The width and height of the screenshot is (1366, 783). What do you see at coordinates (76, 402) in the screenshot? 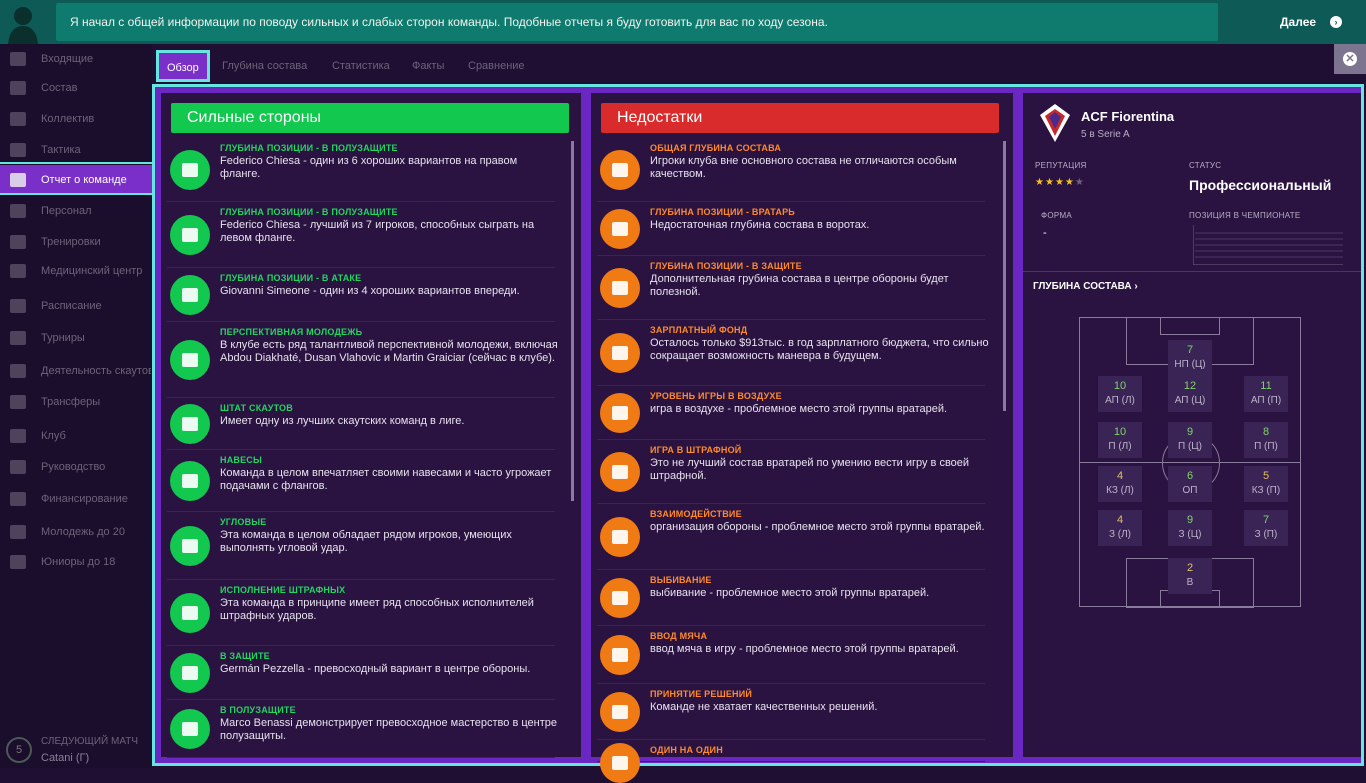
I see `sidebar-item: Трансферы` at bounding box center [76, 402].